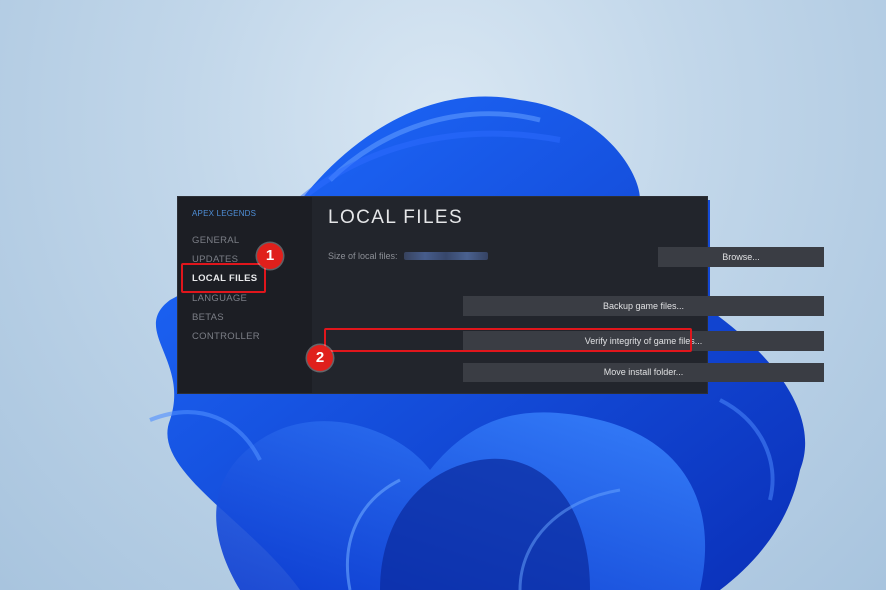  Describe the element at coordinates (224, 213) in the screenshot. I see `game-title: APEX LEGENDS` at that location.